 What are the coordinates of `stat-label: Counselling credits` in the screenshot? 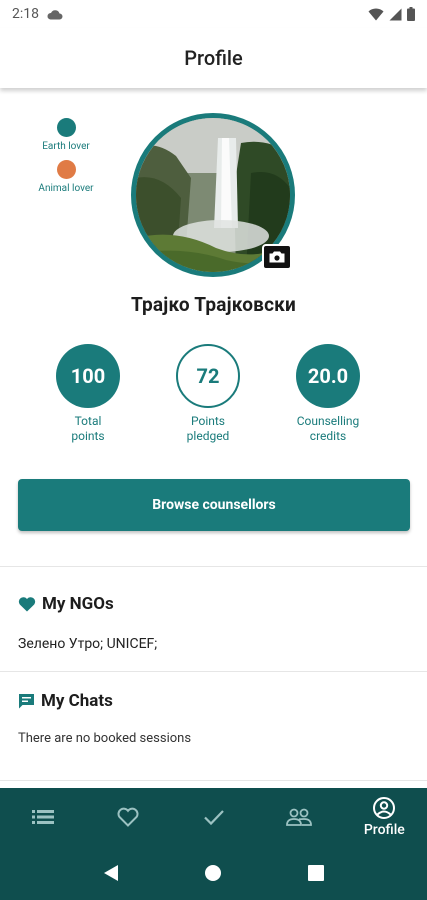 It's located at (328, 429).